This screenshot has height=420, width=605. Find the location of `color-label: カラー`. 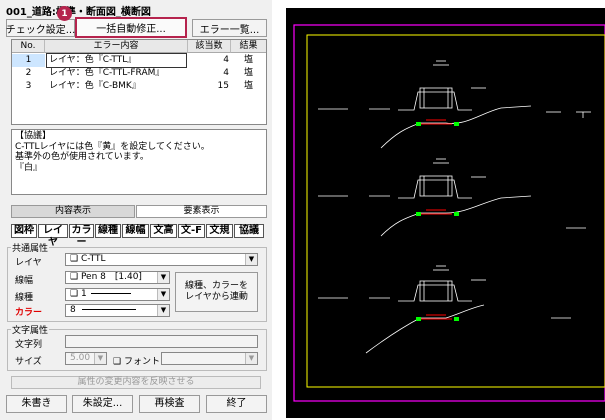

color-label: カラー is located at coordinates (29, 313).